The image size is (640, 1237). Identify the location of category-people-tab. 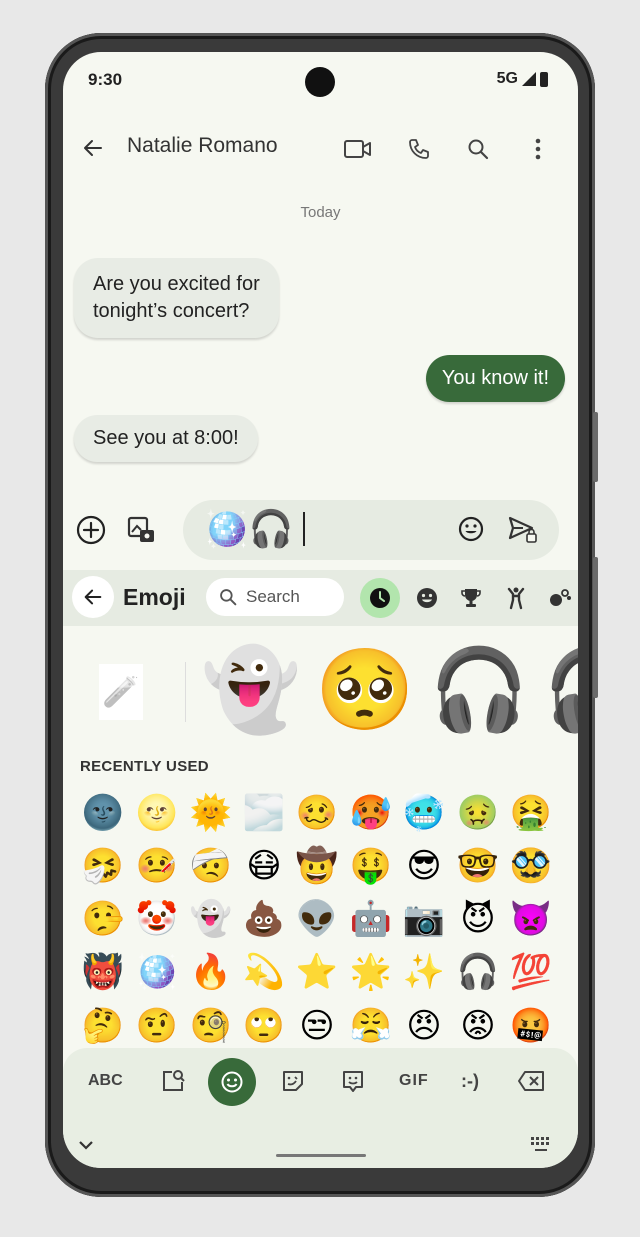
(516, 598).